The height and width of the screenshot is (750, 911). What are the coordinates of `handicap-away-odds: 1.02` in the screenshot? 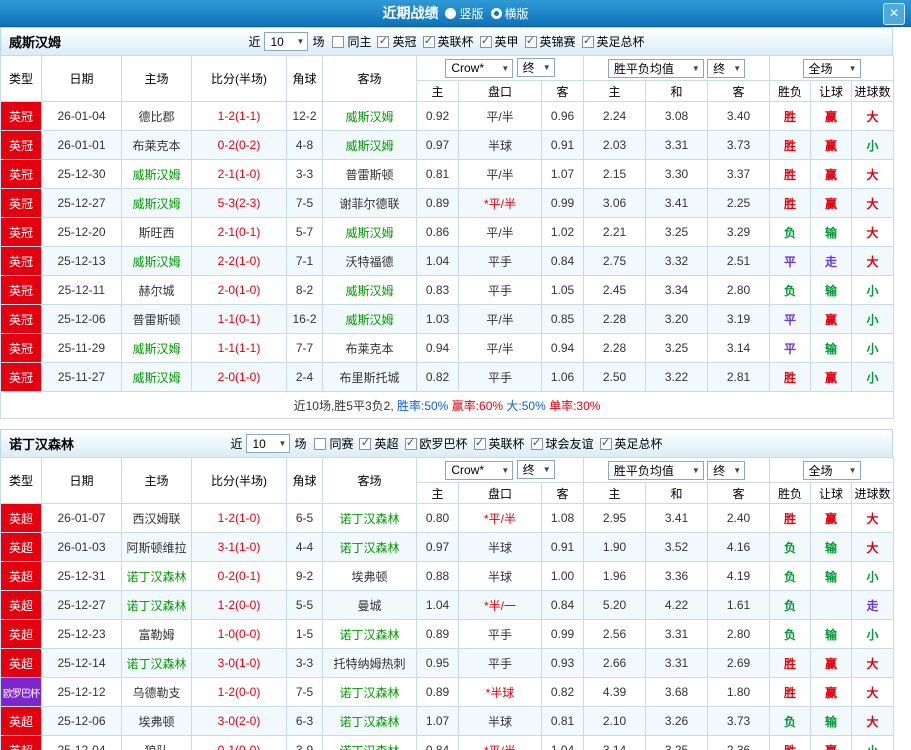 It's located at (562, 232).